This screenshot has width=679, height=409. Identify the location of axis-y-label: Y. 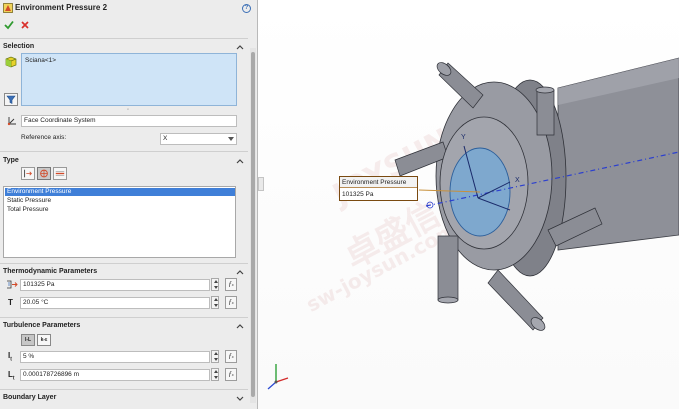
(463, 137).